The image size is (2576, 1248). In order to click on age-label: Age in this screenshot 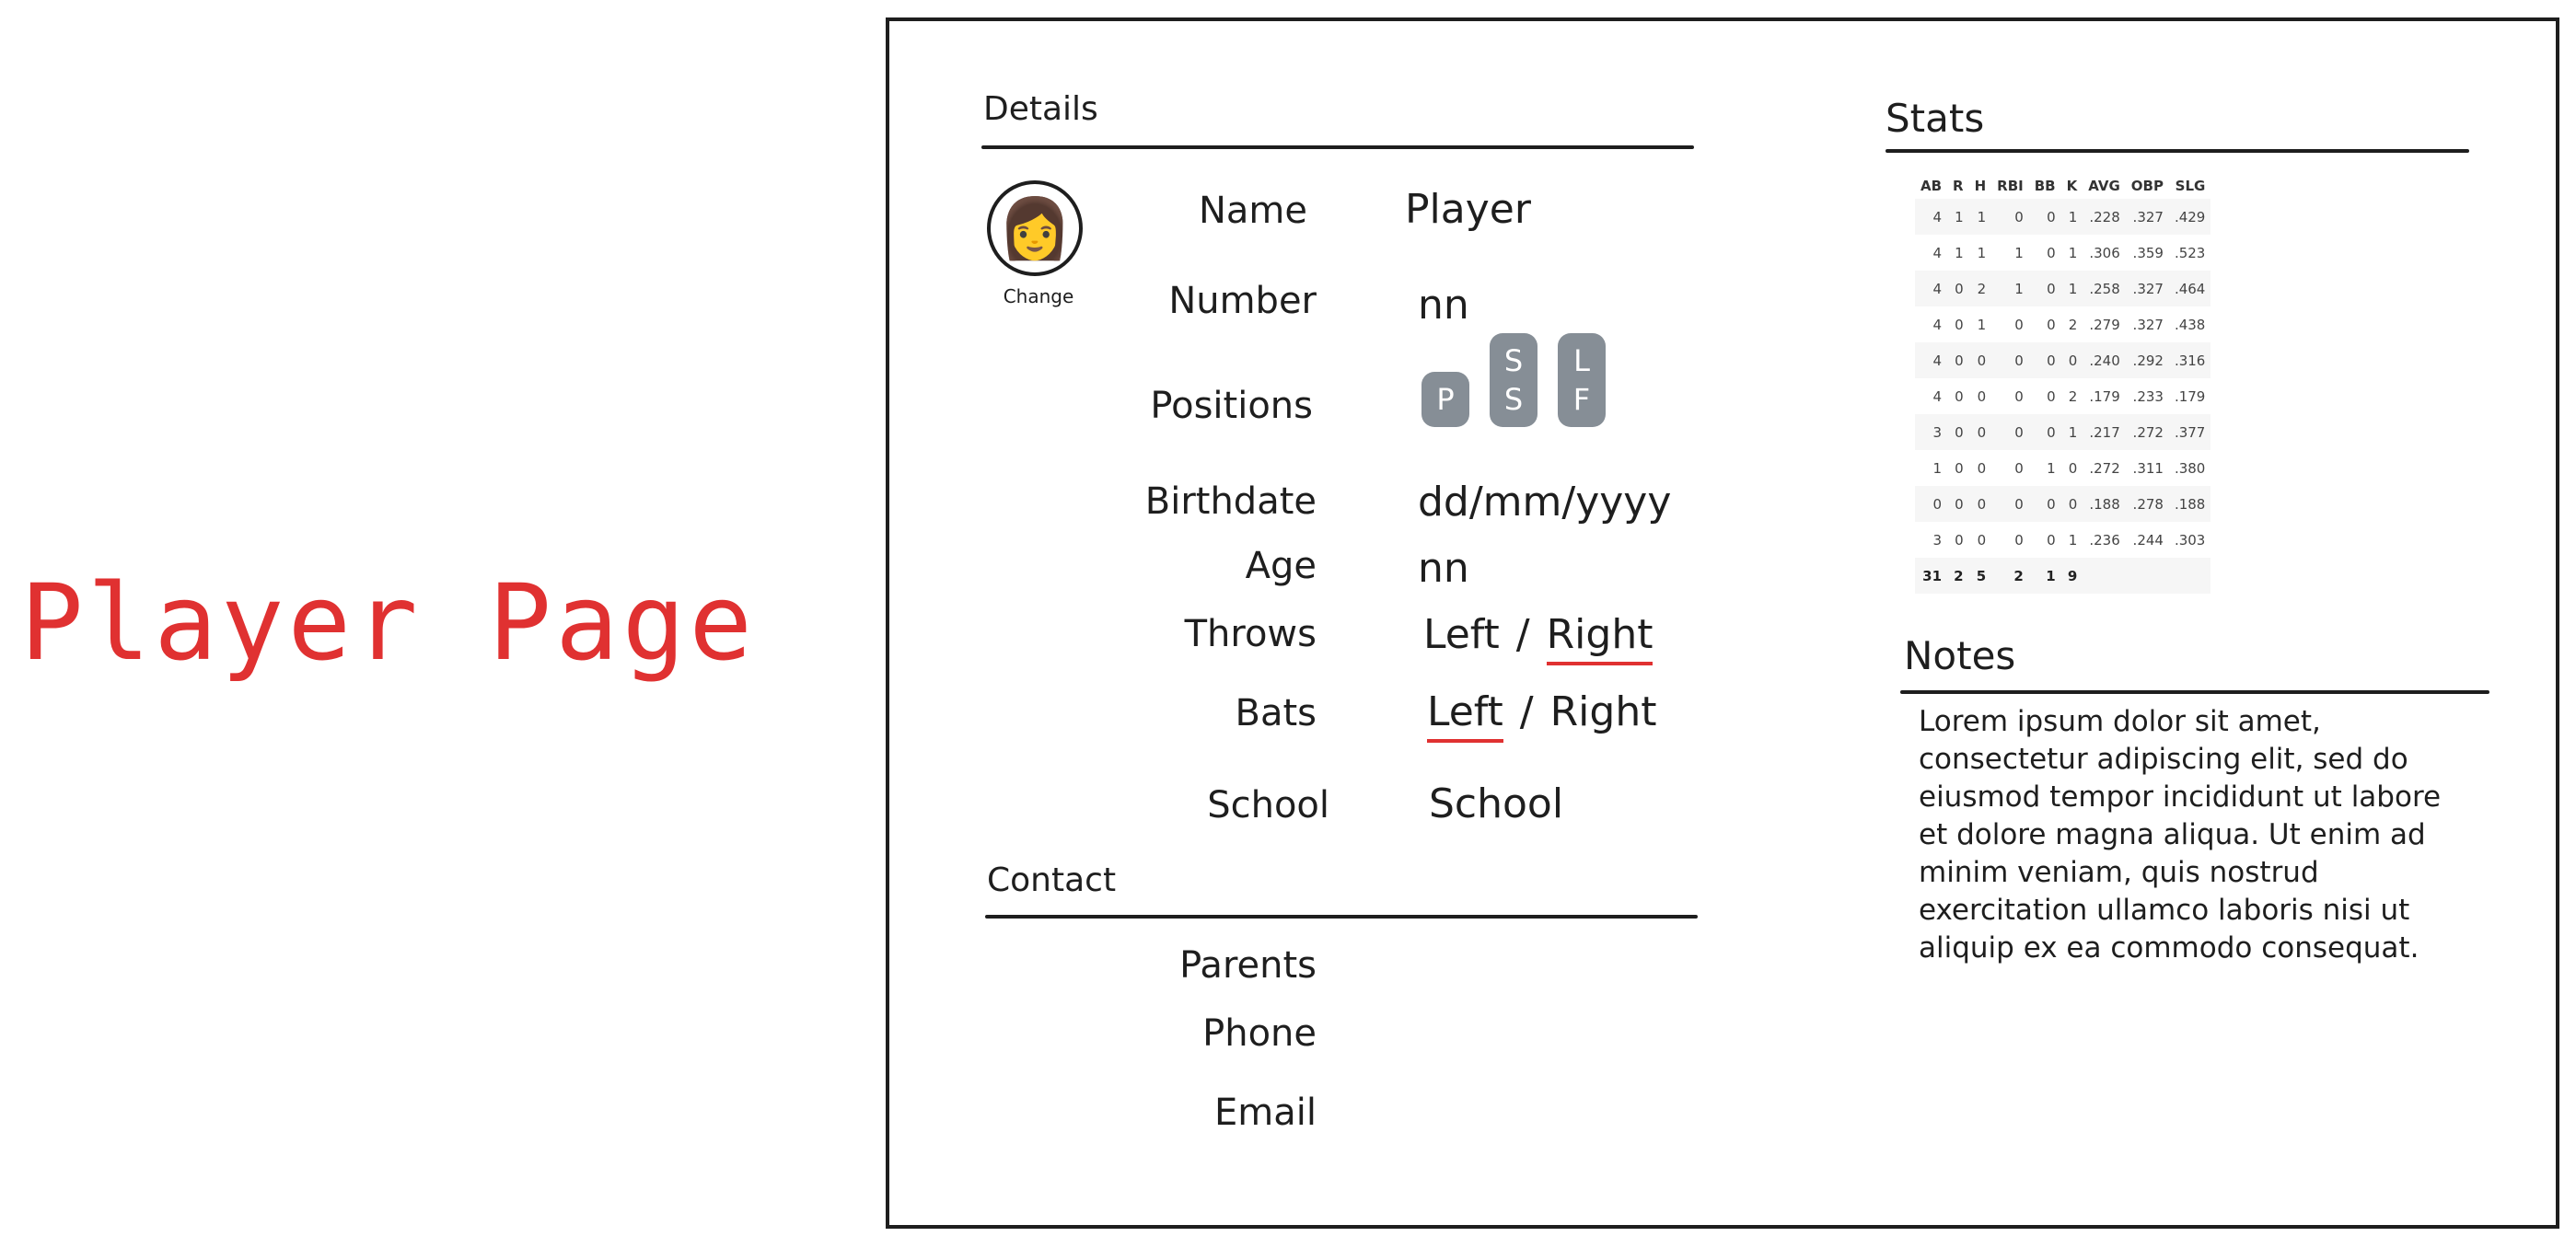, I will do `click(1281, 566)`.